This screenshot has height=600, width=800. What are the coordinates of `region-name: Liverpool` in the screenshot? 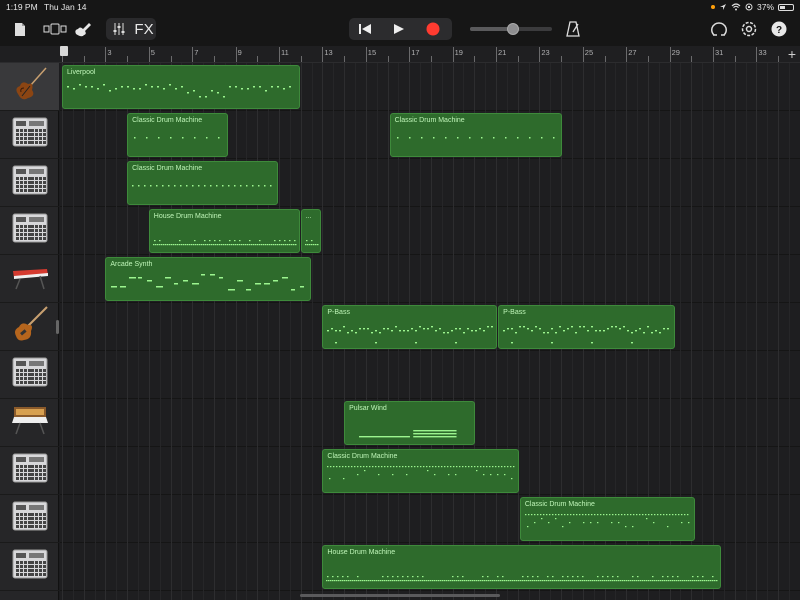 It's located at (81, 72).